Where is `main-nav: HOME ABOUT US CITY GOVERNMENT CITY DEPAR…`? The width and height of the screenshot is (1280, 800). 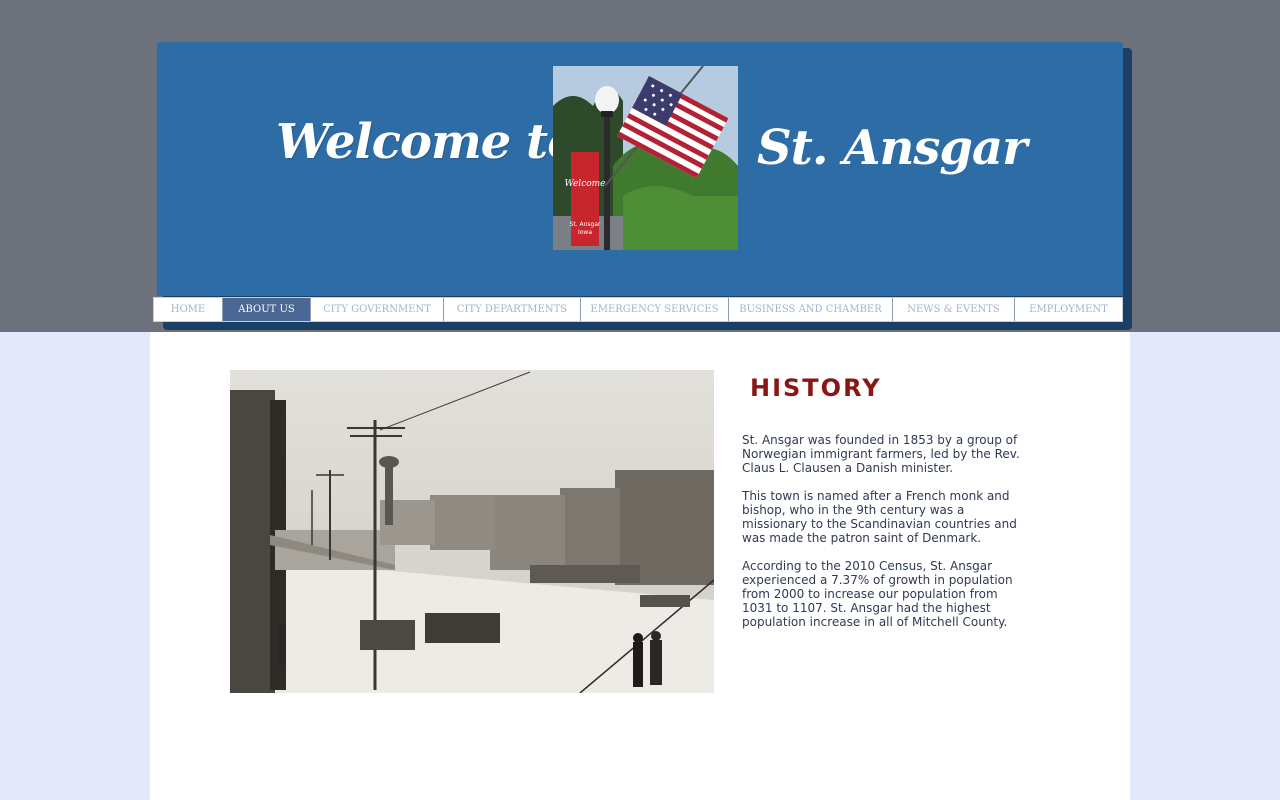 main-nav: HOME ABOUT US CITY GOVERNMENT CITY DEPAR… is located at coordinates (638, 309).